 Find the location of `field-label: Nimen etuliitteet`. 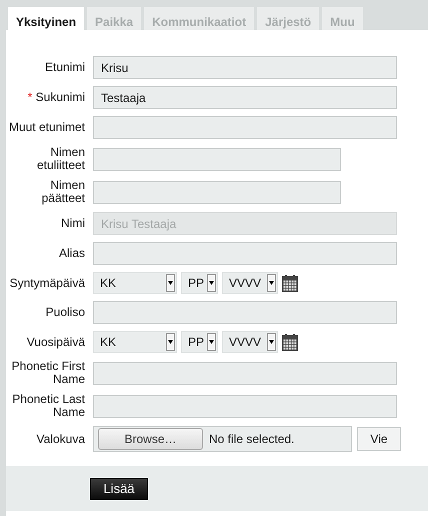

field-label: Nimen etuliitteet is located at coordinates (60, 159).